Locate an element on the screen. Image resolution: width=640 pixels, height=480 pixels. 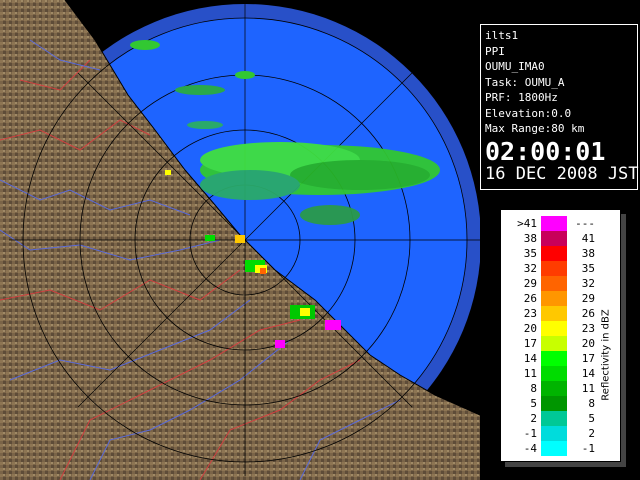
legend-lower-bound: 23 is located at coordinates (530, 313).